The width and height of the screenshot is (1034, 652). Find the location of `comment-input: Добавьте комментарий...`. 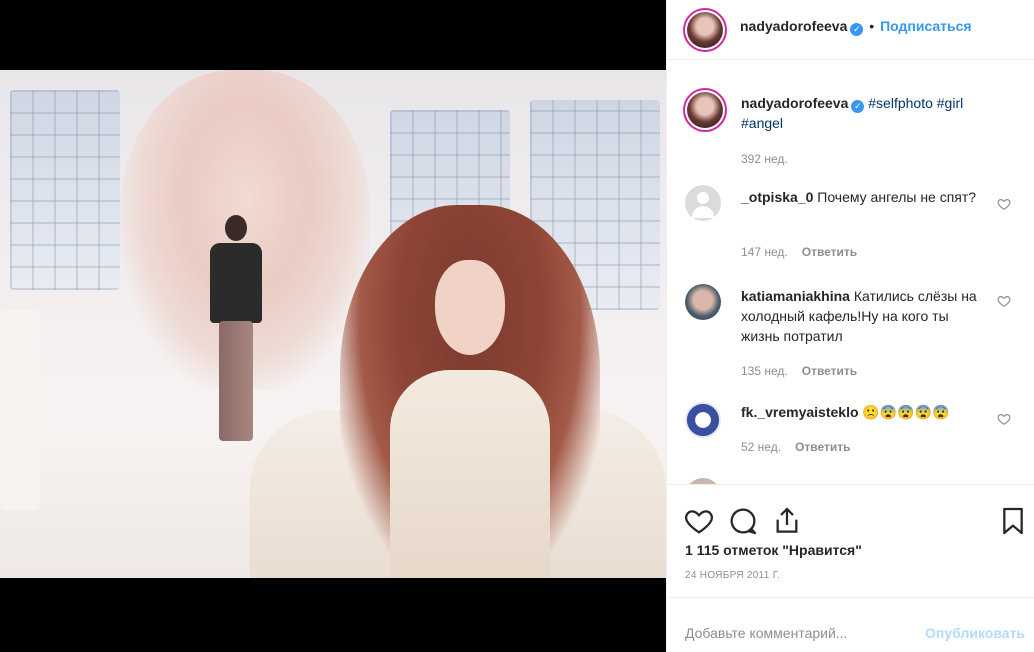

comment-input: Добавьте комментарий... is located at coordinates (766, 633).